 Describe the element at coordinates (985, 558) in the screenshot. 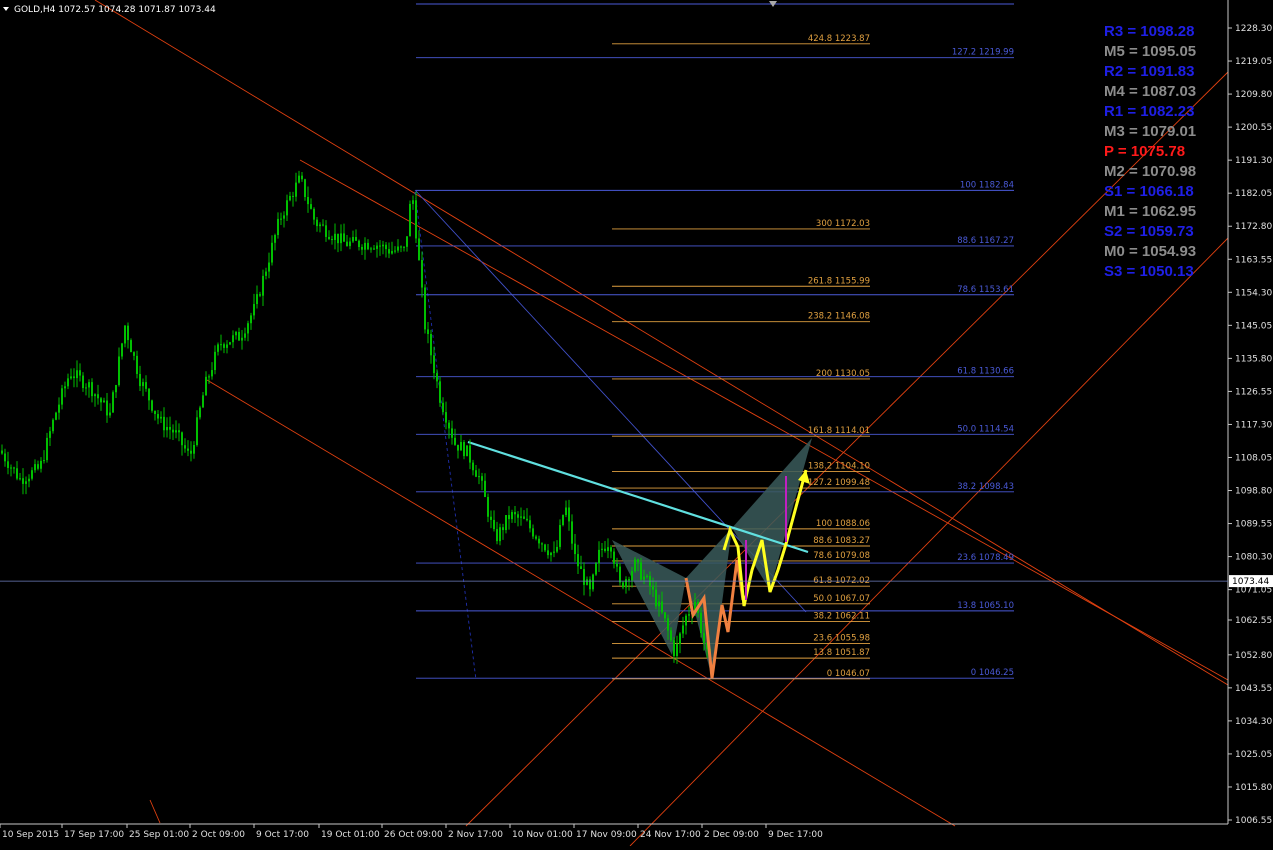

I see `fib-level-label: 23.6 1078.49` at that location.